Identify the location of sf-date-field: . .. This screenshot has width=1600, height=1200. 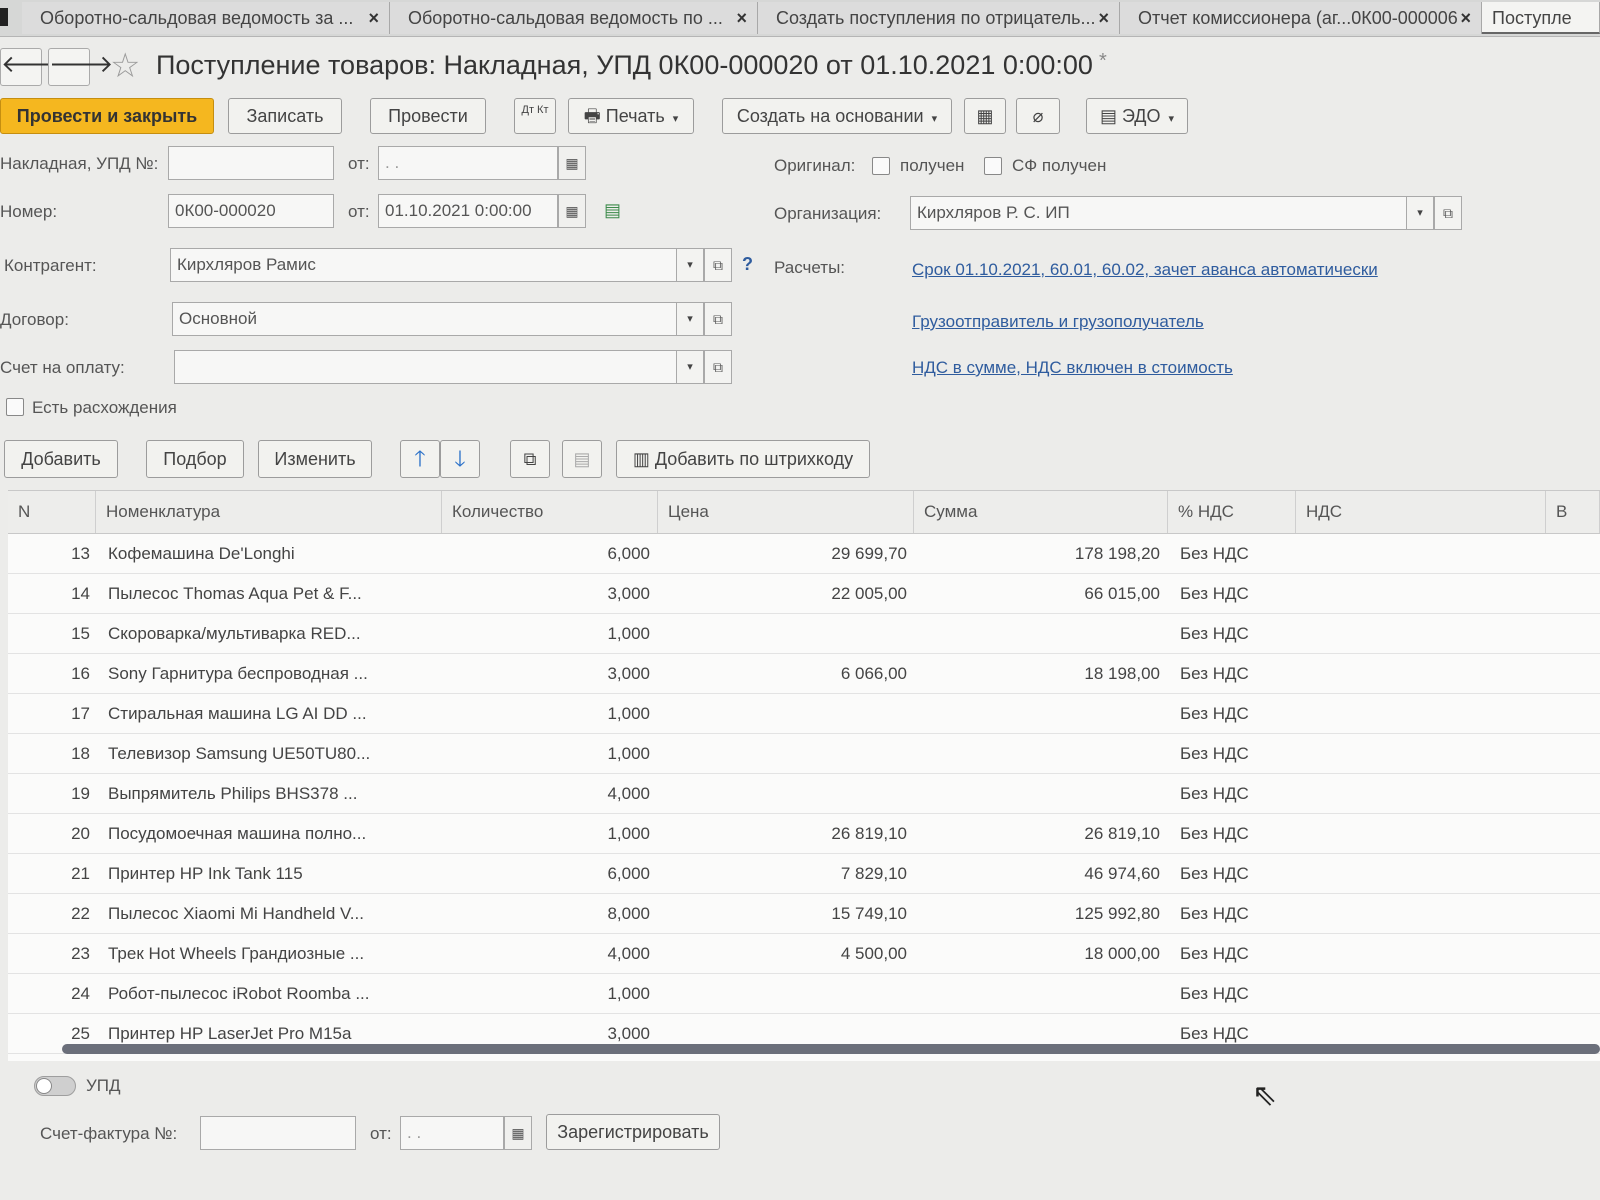
(452, 1133).